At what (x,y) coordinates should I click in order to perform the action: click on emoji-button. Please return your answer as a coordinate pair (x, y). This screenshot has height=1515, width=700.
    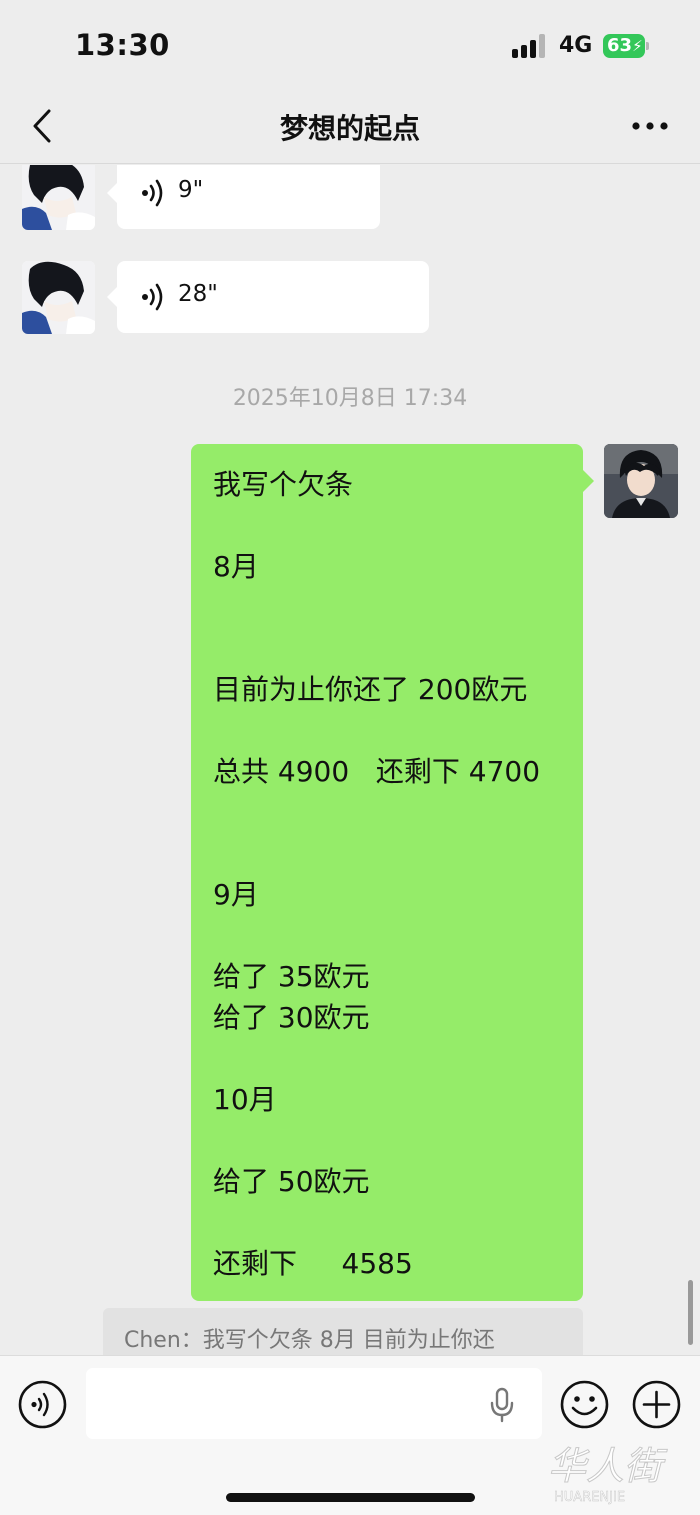
    Looking at the image, I should click on (584, 1404).